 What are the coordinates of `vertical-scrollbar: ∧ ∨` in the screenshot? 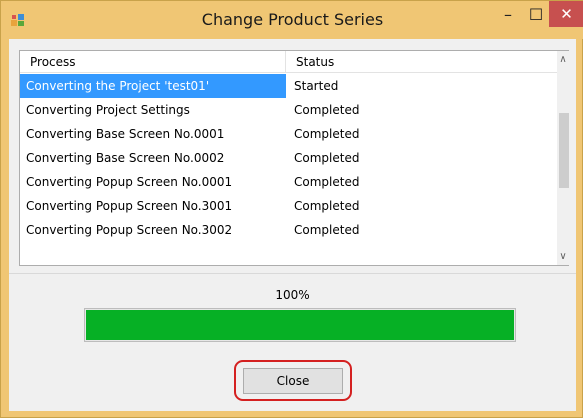 It's located at (563, 158).